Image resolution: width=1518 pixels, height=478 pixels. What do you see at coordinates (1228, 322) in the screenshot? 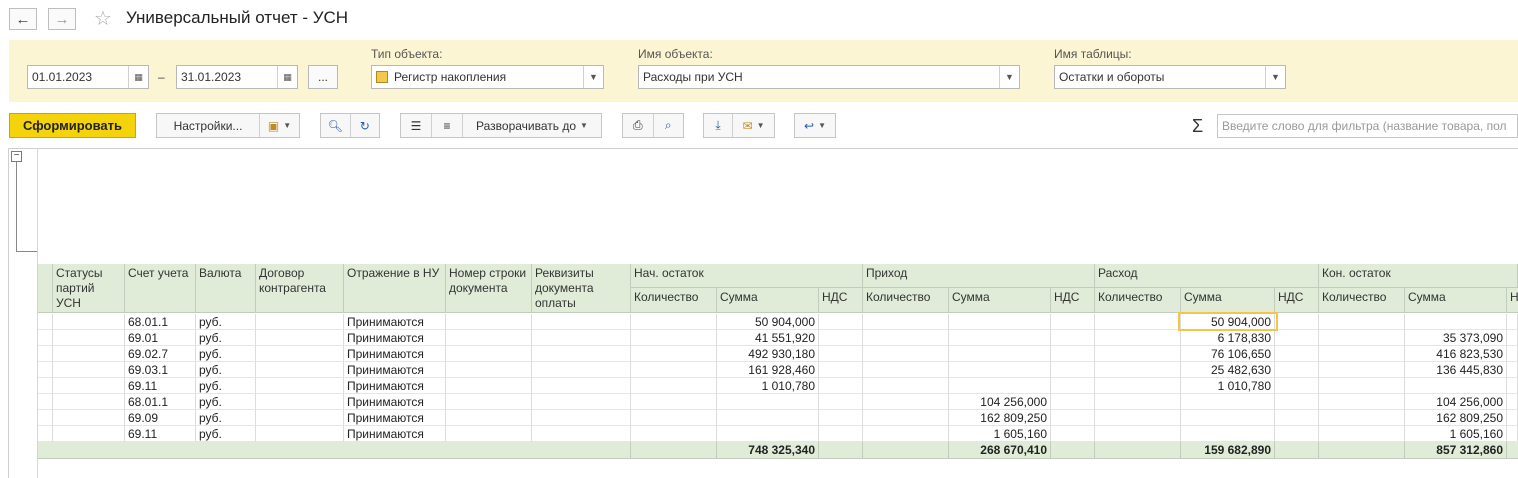
I see `cell-expense-sum: 50 904,000` at bounding box center [1228, 322].